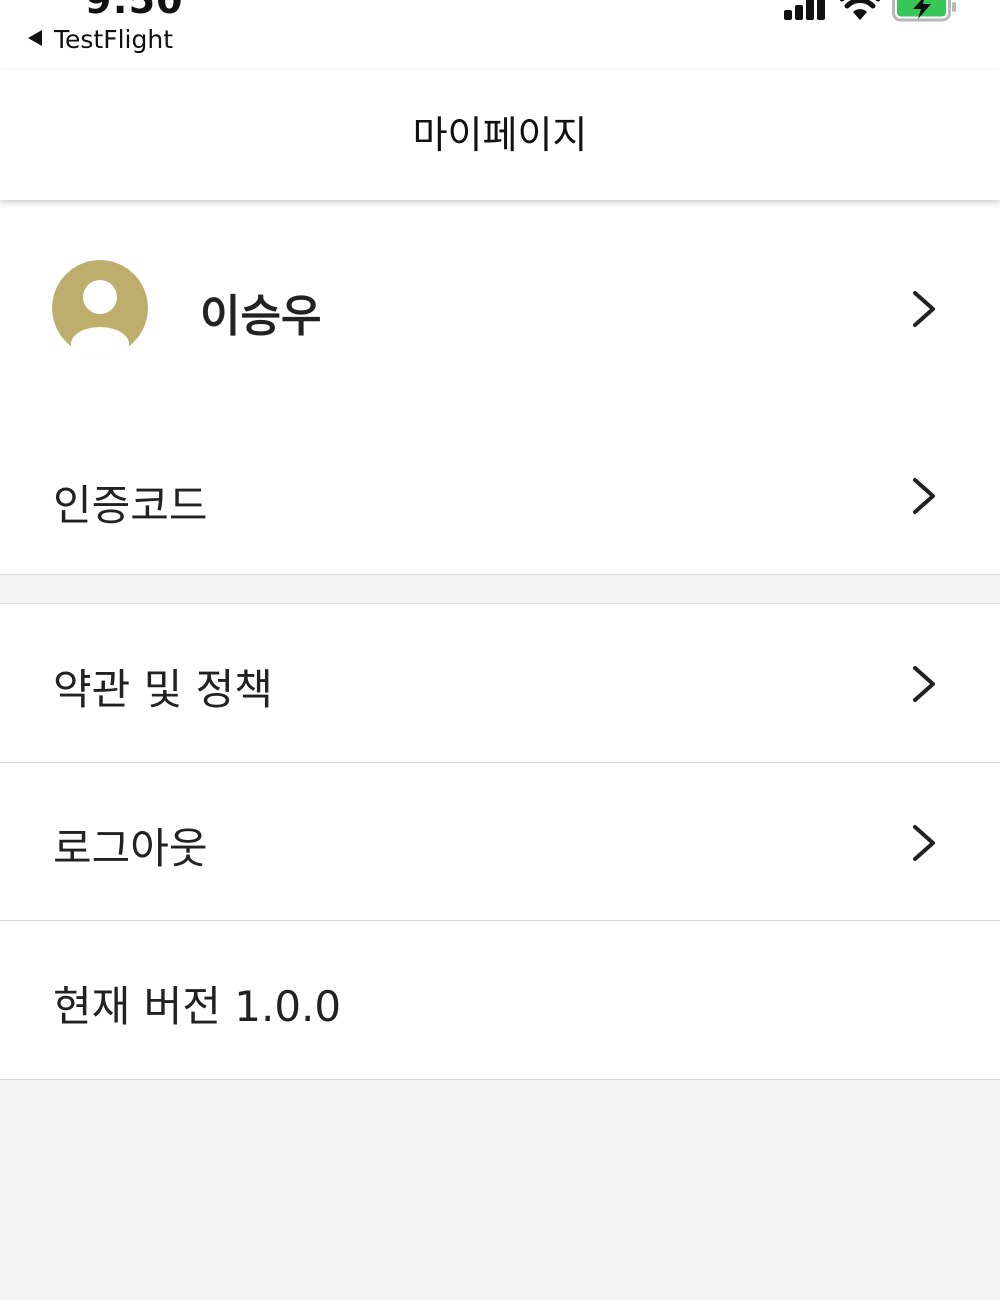 This screenshot has width=1000, height=1300. Describe the element at coordinates (805, 13) in the screenshot. I see `cellular-signal-icon` at that location.